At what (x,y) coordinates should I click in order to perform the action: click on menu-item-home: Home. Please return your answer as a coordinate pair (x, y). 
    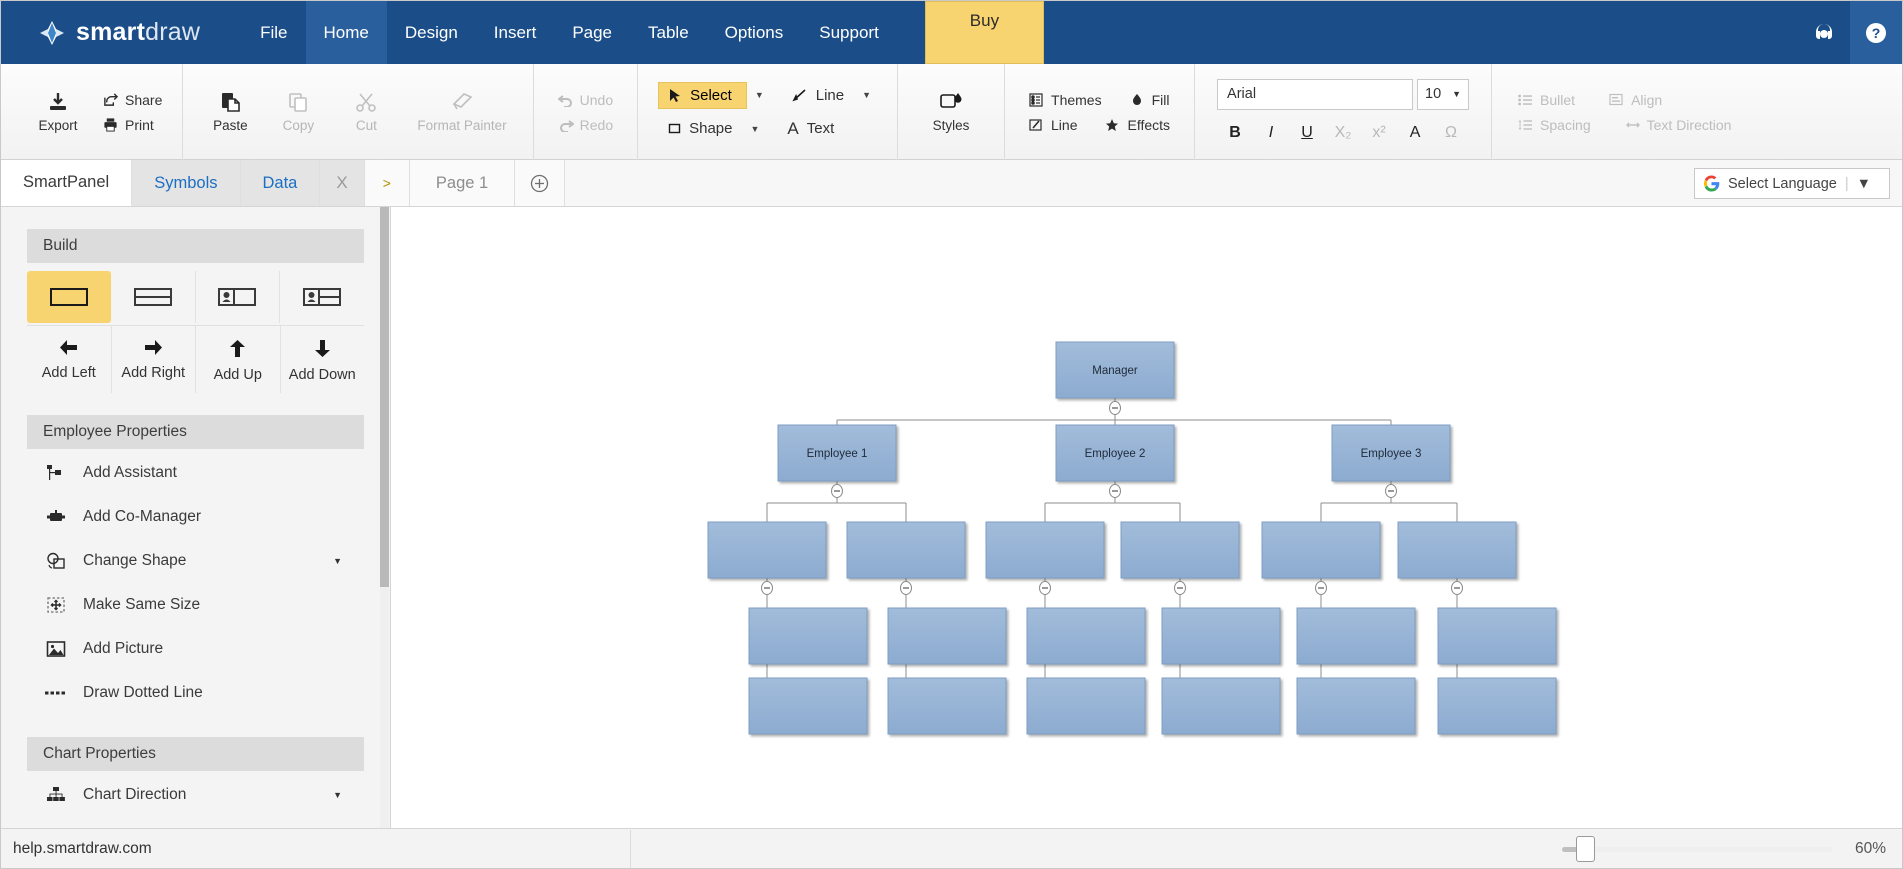
    Looking at the image, I should click on (346, 32).